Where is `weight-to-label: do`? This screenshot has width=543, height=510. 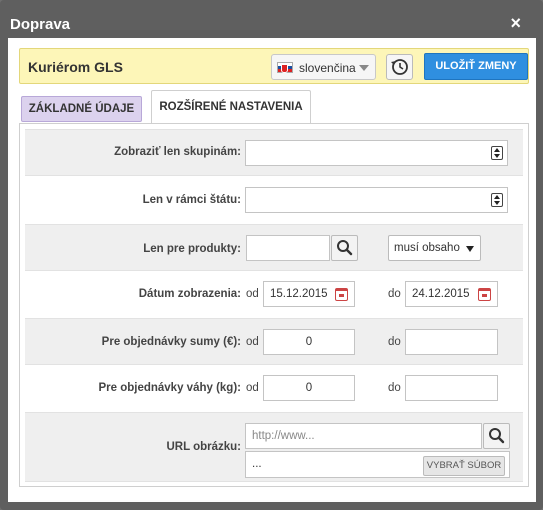 weight-to-label: do is located at coordinates (394, 388).